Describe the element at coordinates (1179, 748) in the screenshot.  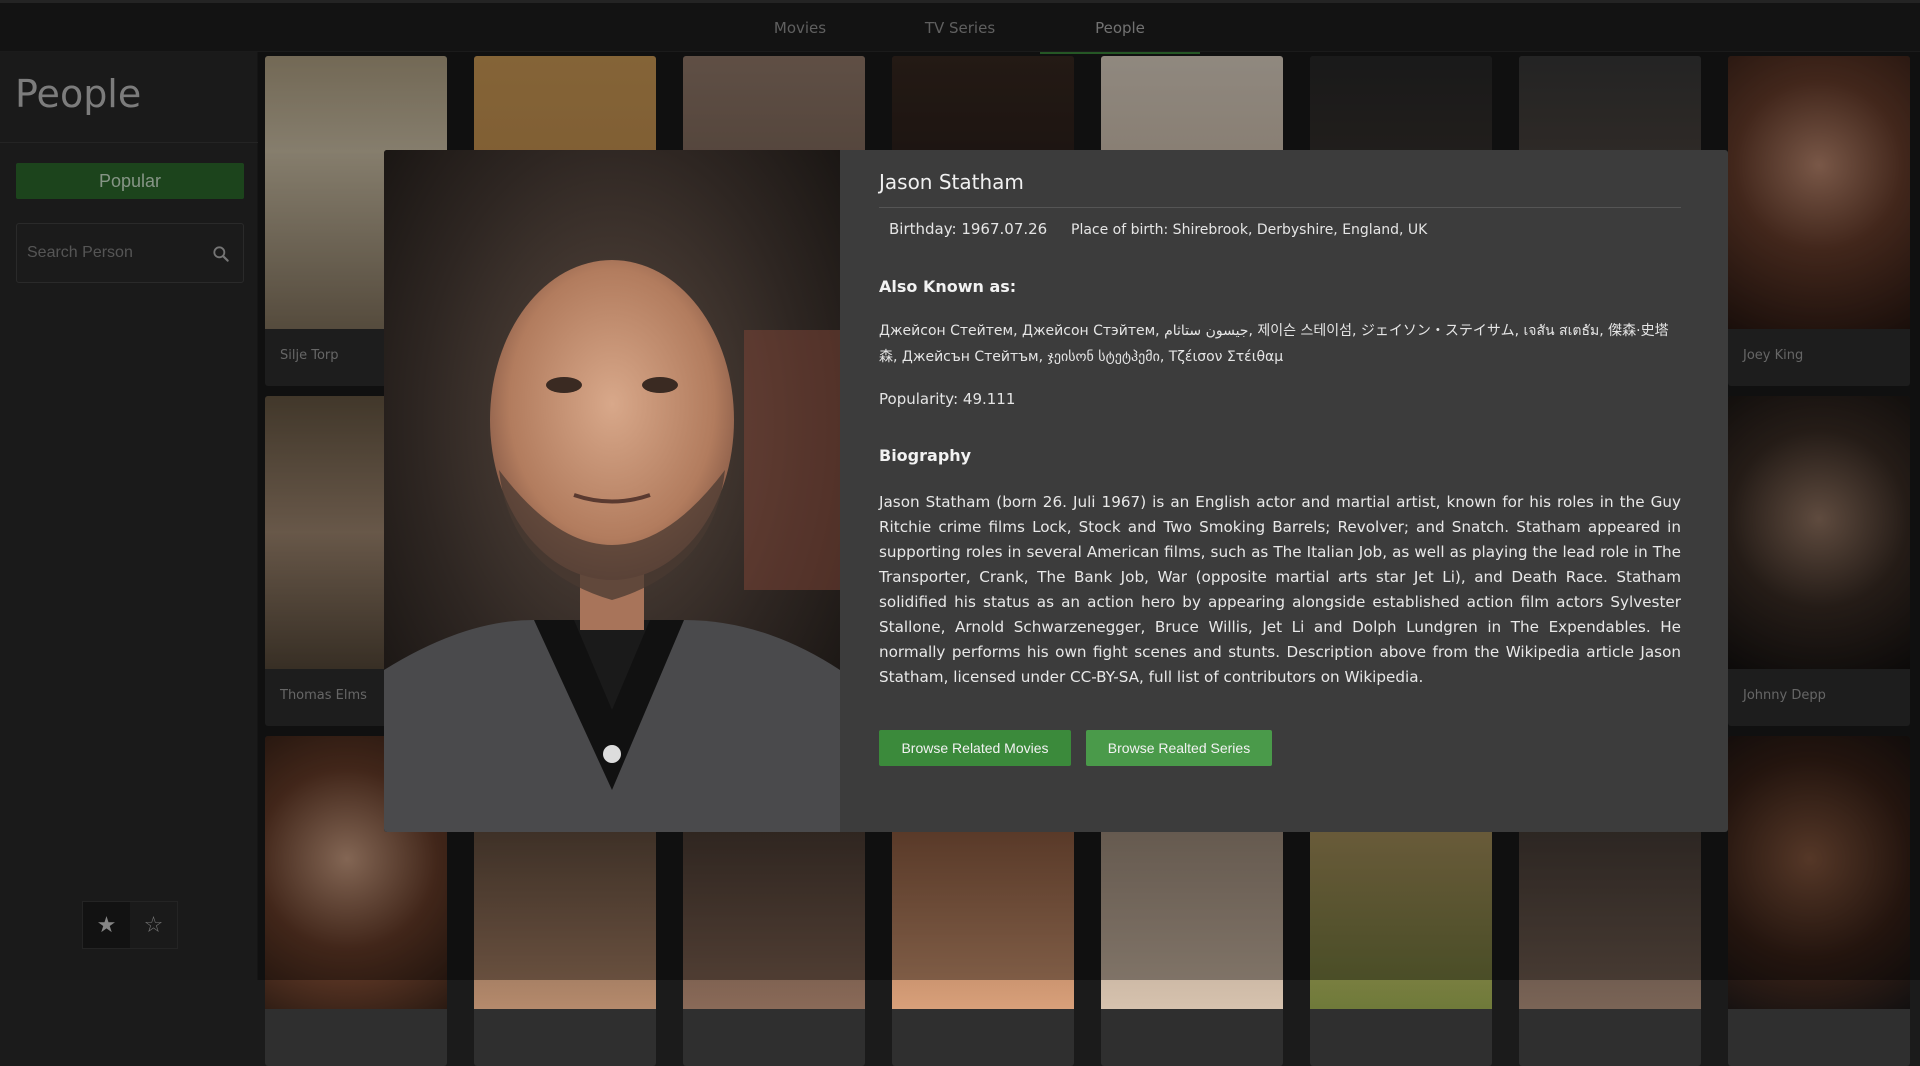
I see `browse-related-series-button: Browse Realted Series` at that location.